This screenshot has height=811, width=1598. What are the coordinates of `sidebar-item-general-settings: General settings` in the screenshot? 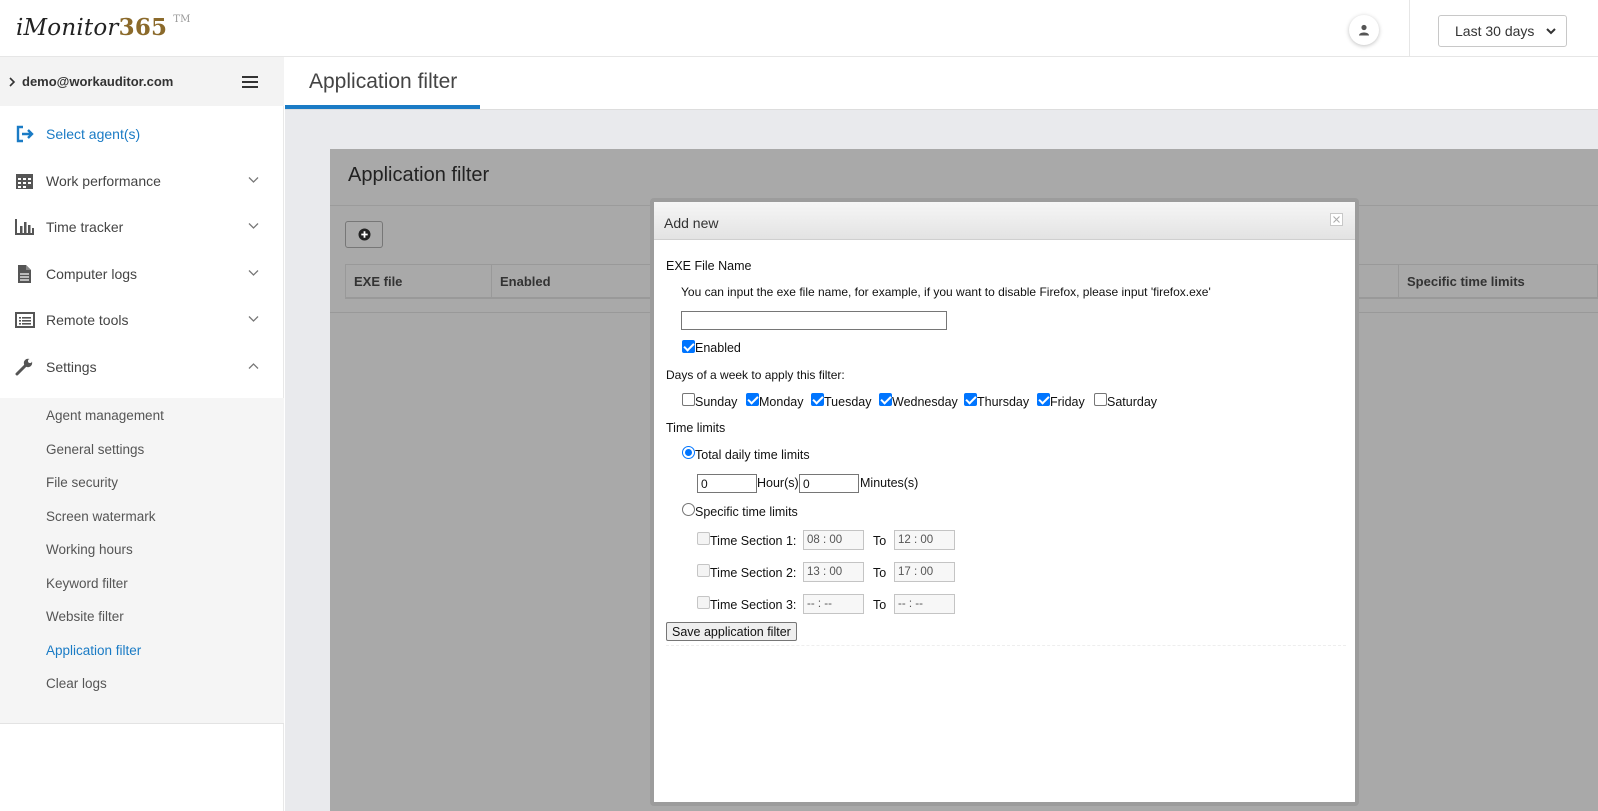 It's located at (95, 449).